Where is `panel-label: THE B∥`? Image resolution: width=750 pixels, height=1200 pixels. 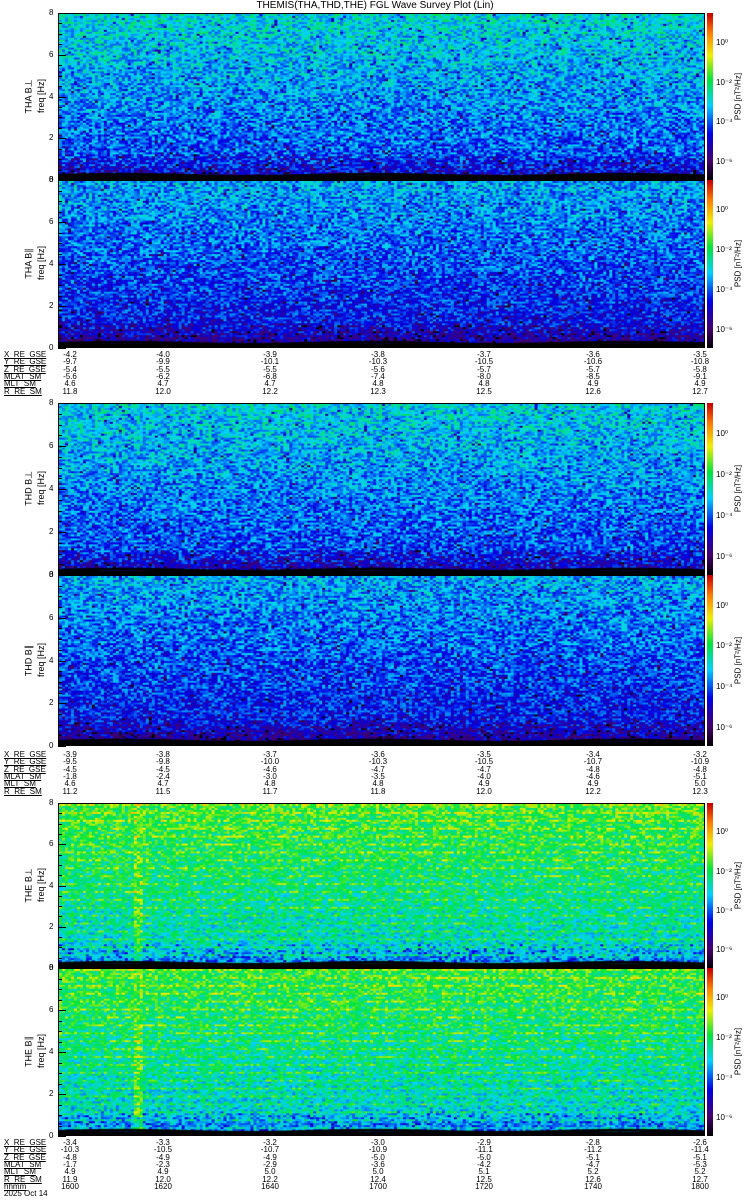
panel-label: THE B∥ is located at coordinates (28, 1052).